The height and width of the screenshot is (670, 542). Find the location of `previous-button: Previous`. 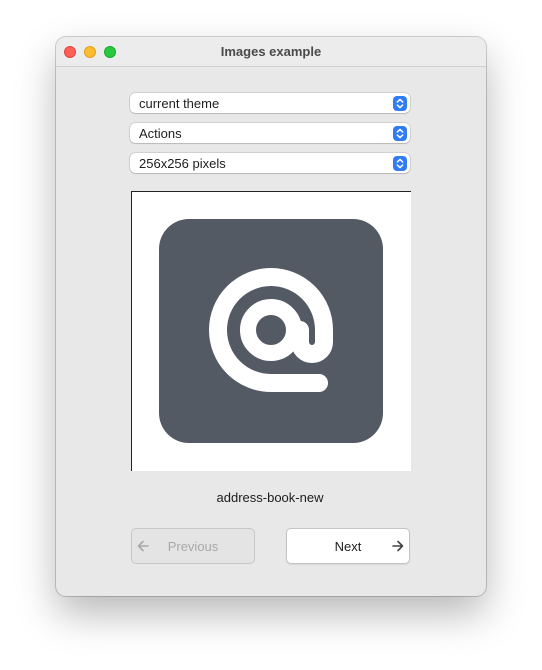

previous-button: Previous is located at coordinates (193, 546).